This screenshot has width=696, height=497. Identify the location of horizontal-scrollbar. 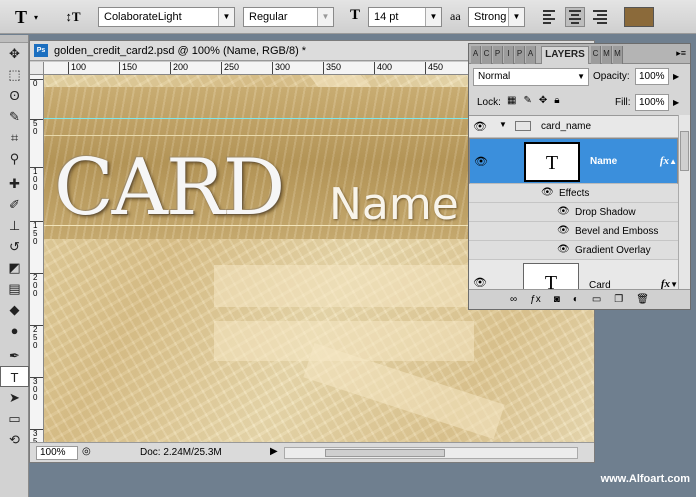
(431, 453).